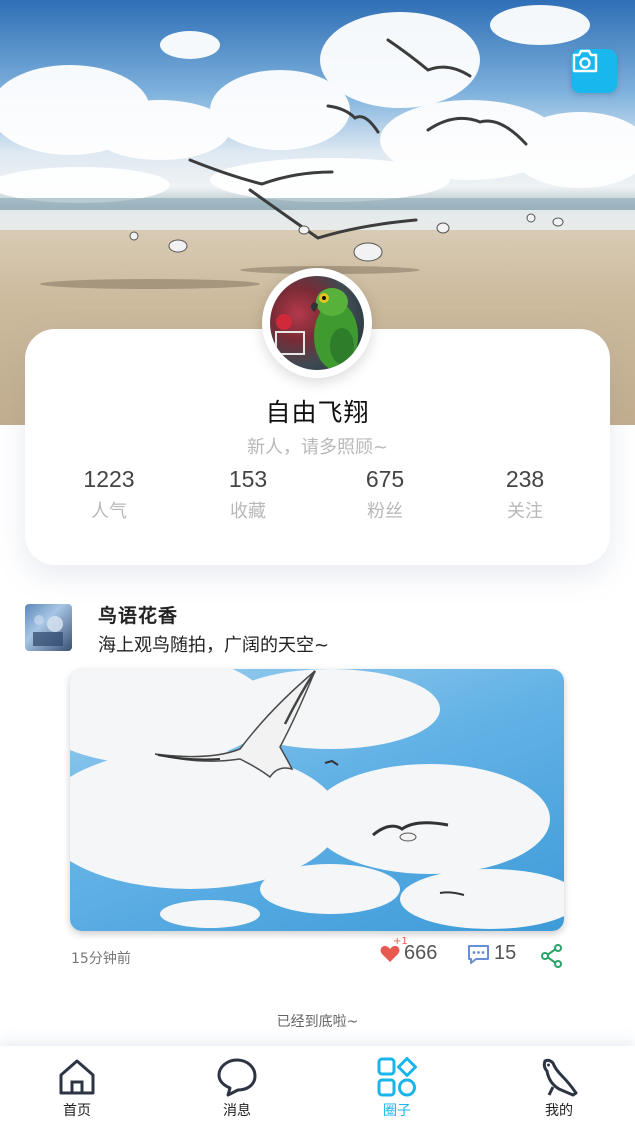 The width and height of the screenshot is (635, 1129). Describe the element at coordinates (109, 494) in the screenshot. I see `stat-popularity: 1223 人气` at that location.